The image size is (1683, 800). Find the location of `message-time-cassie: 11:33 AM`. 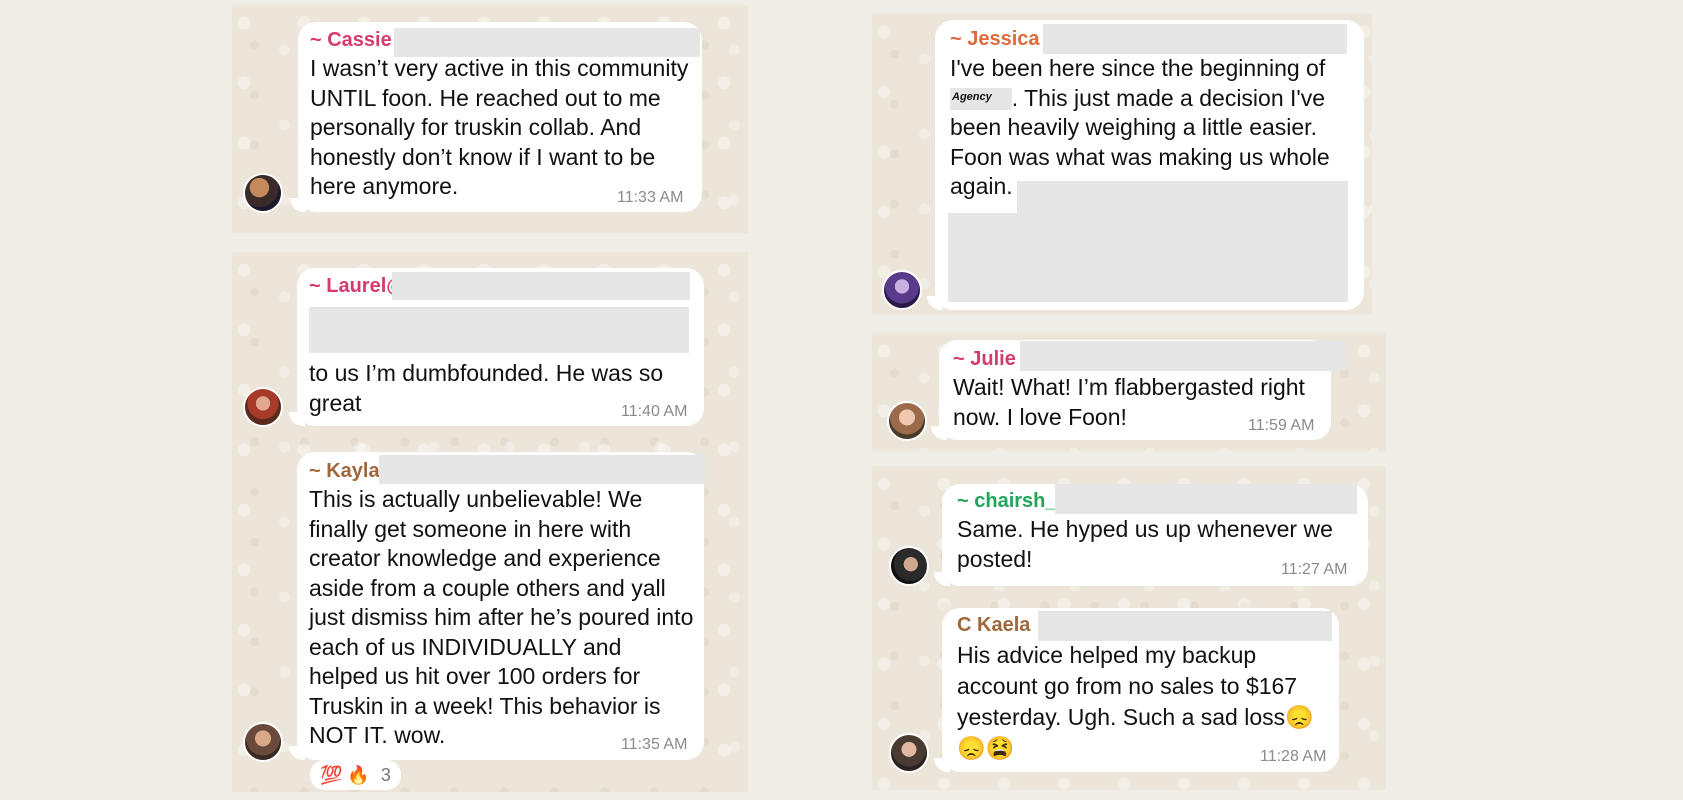

message-time-cassie: 11:33 AM is located at coordinates (650, 197).